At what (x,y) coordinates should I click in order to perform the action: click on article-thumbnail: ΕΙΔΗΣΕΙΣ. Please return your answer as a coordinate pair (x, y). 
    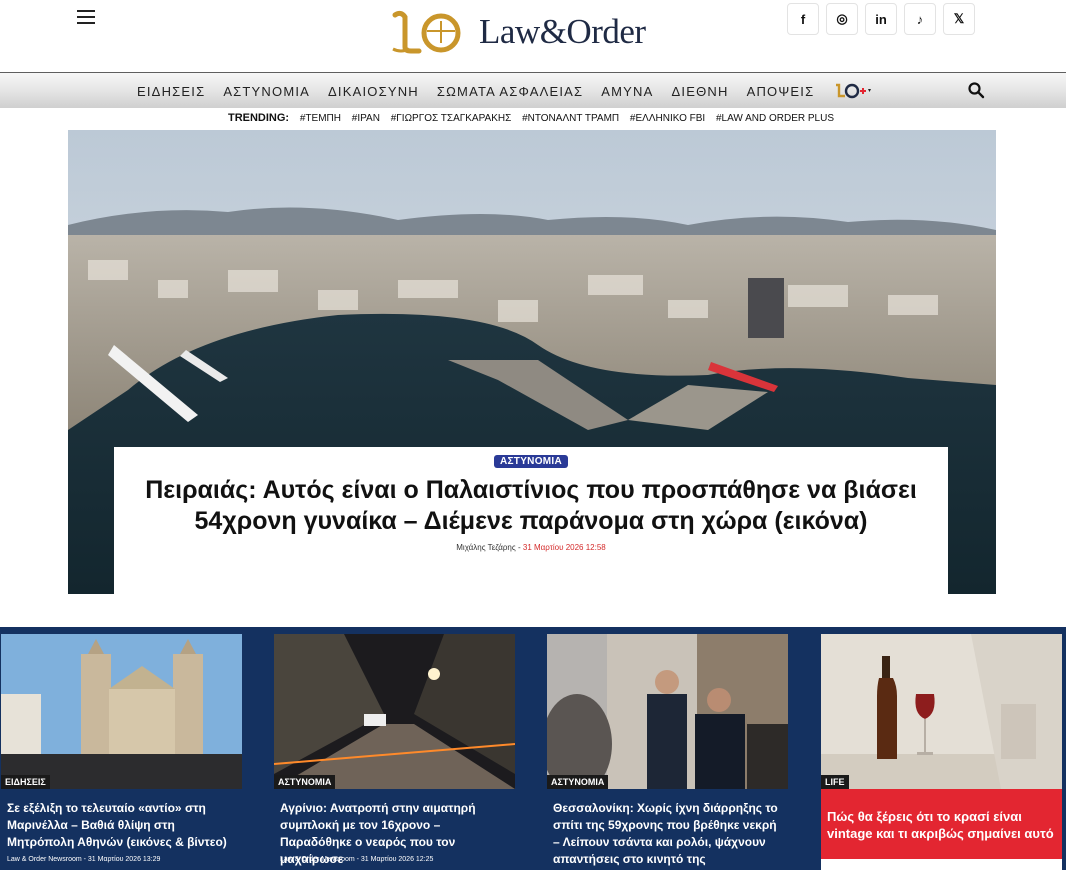
    Looking at the image, I should click on (121, 711).